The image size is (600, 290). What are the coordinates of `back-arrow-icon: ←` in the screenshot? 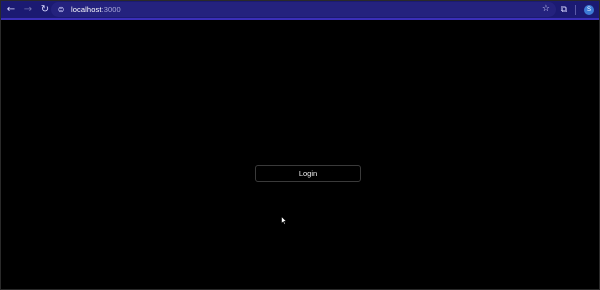 It's located at (11, 10).